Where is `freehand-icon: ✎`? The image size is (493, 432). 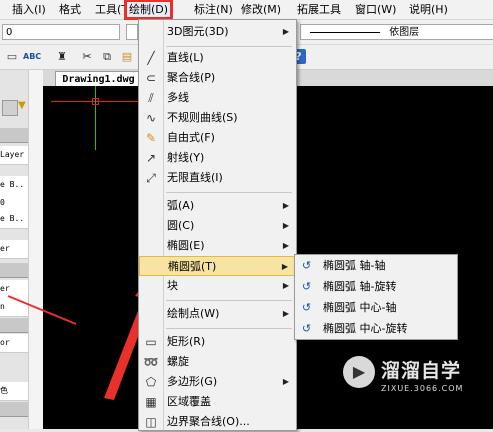 freehand-icon: ✎ is located at coordinates (151, 138).